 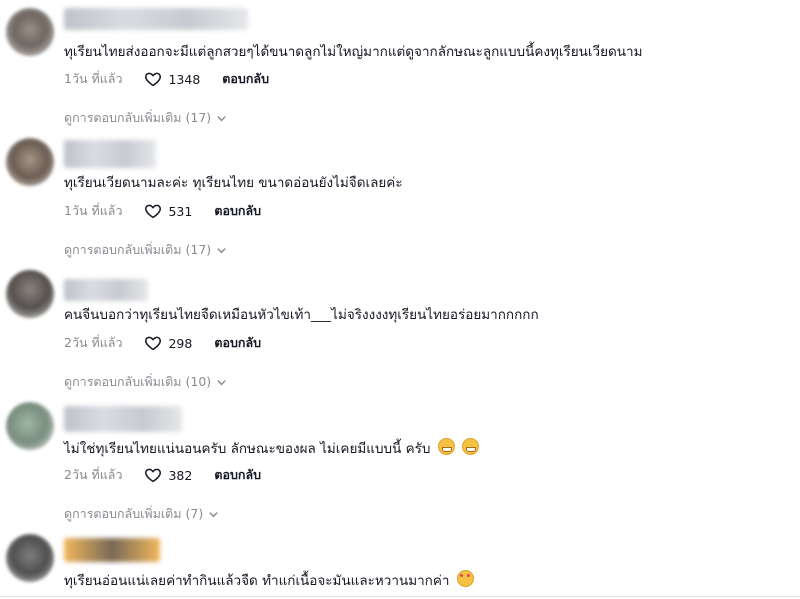 What do you see at coordinates (184, 79) in the screenshot?
I see `like-count: 1348` at bounding box center [184, 79].